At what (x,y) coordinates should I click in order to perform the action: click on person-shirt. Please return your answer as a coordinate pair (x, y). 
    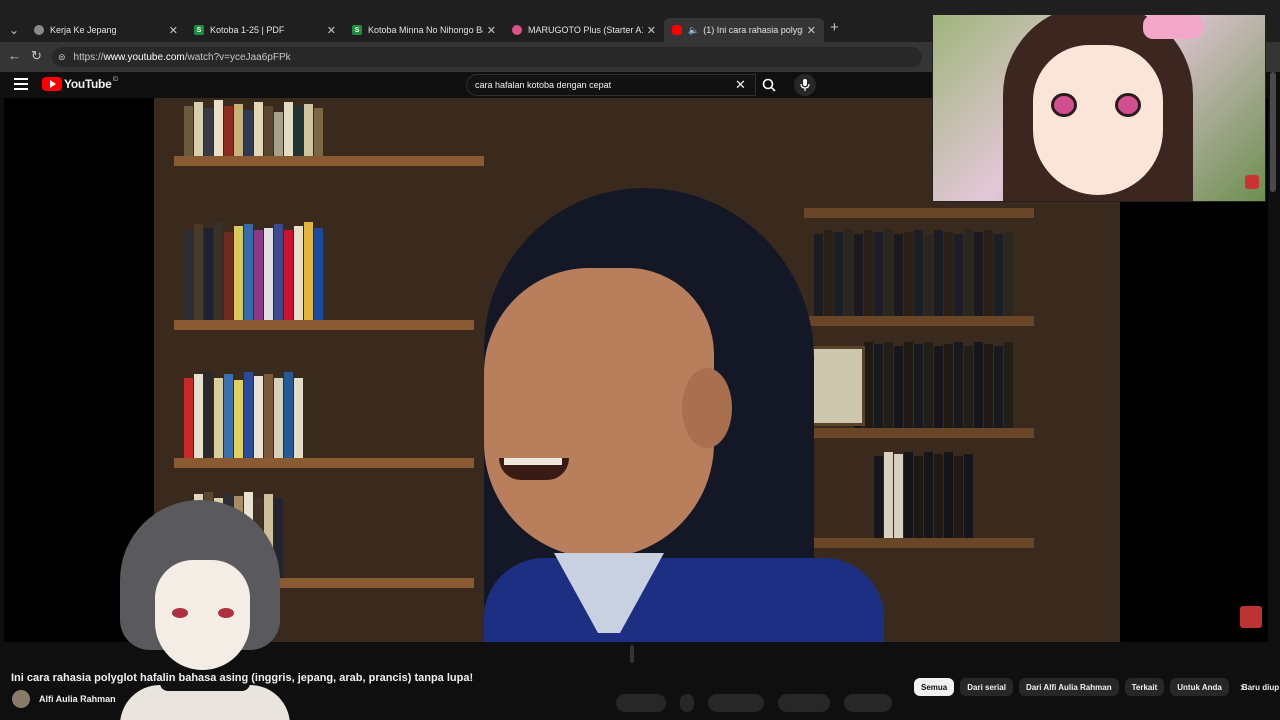
    Looking at the image, I should click on (684, 600).